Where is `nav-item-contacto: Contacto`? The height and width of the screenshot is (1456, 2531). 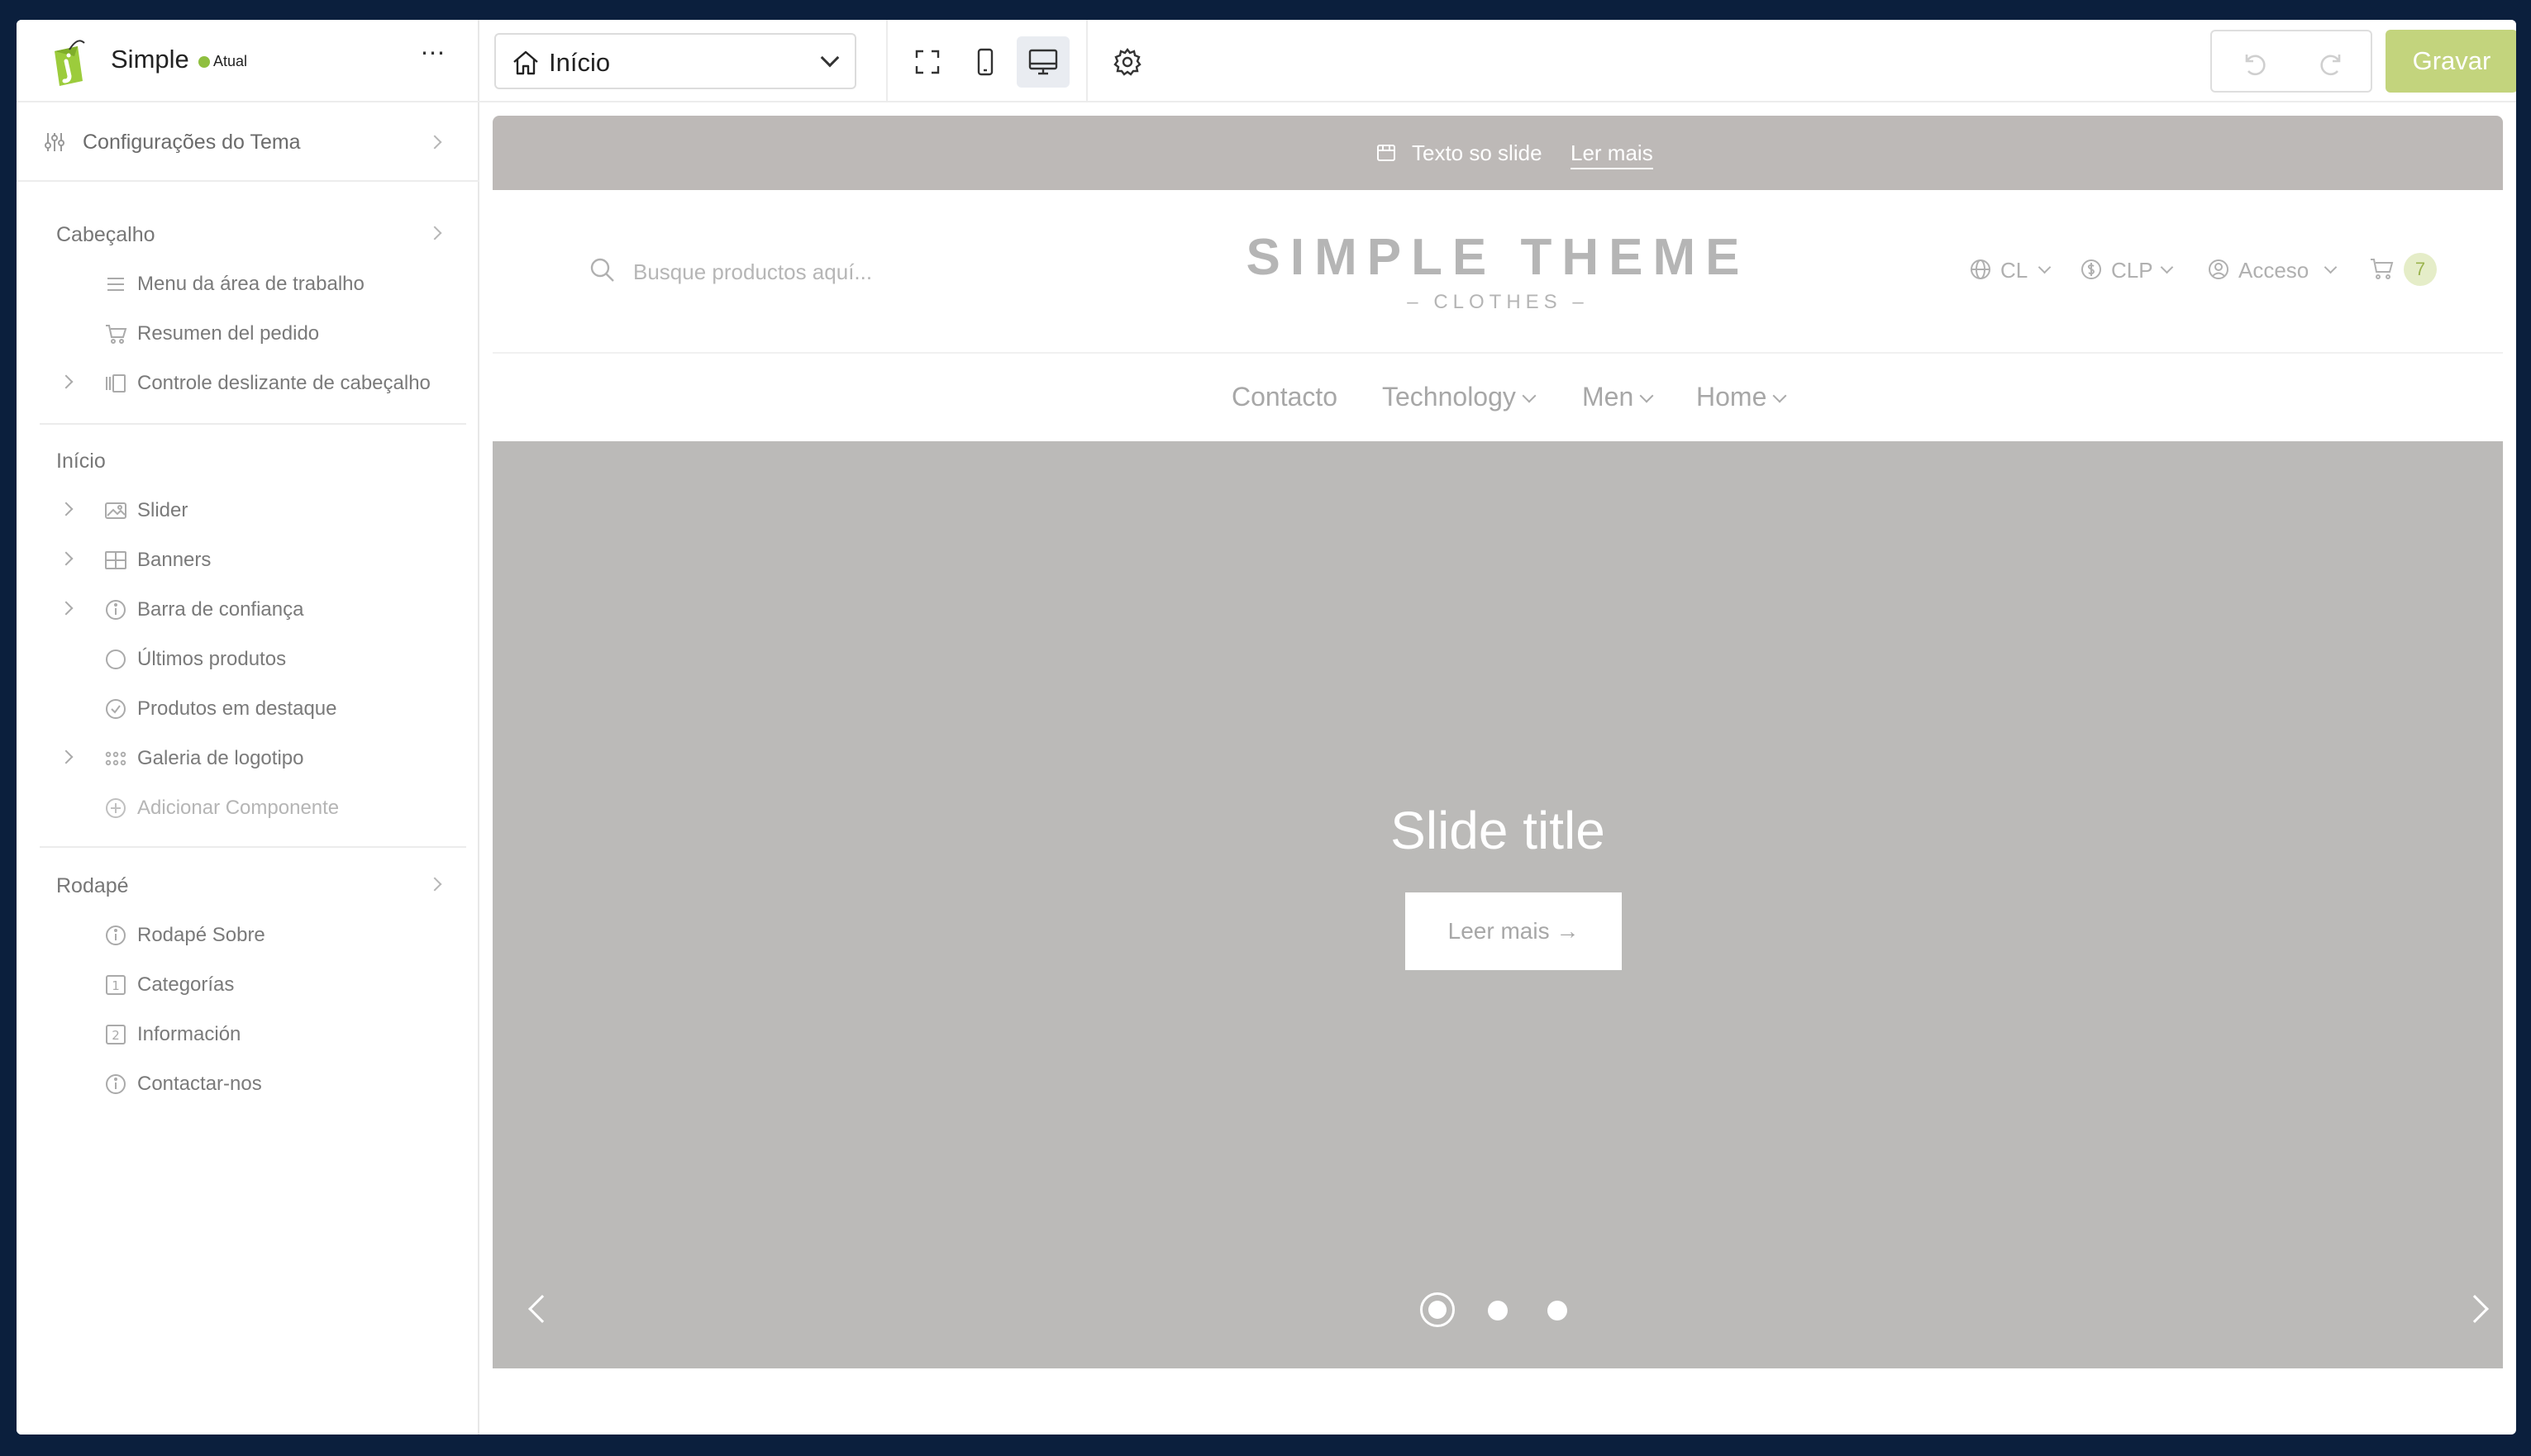 nav-item-contacto: Contacto is located at coordinates (1284, 397).